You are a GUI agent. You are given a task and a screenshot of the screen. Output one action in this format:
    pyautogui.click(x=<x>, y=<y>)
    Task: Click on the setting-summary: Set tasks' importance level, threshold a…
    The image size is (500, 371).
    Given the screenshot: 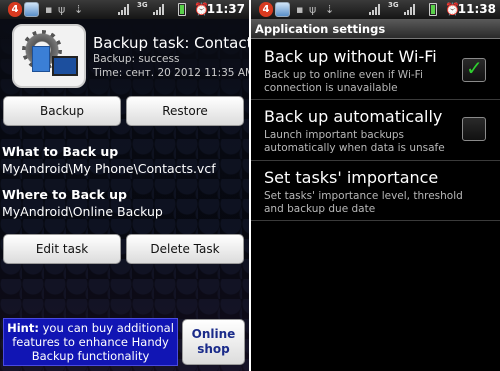 What is the action you would take?
    pyautogui.click(x=363, y=202)
    